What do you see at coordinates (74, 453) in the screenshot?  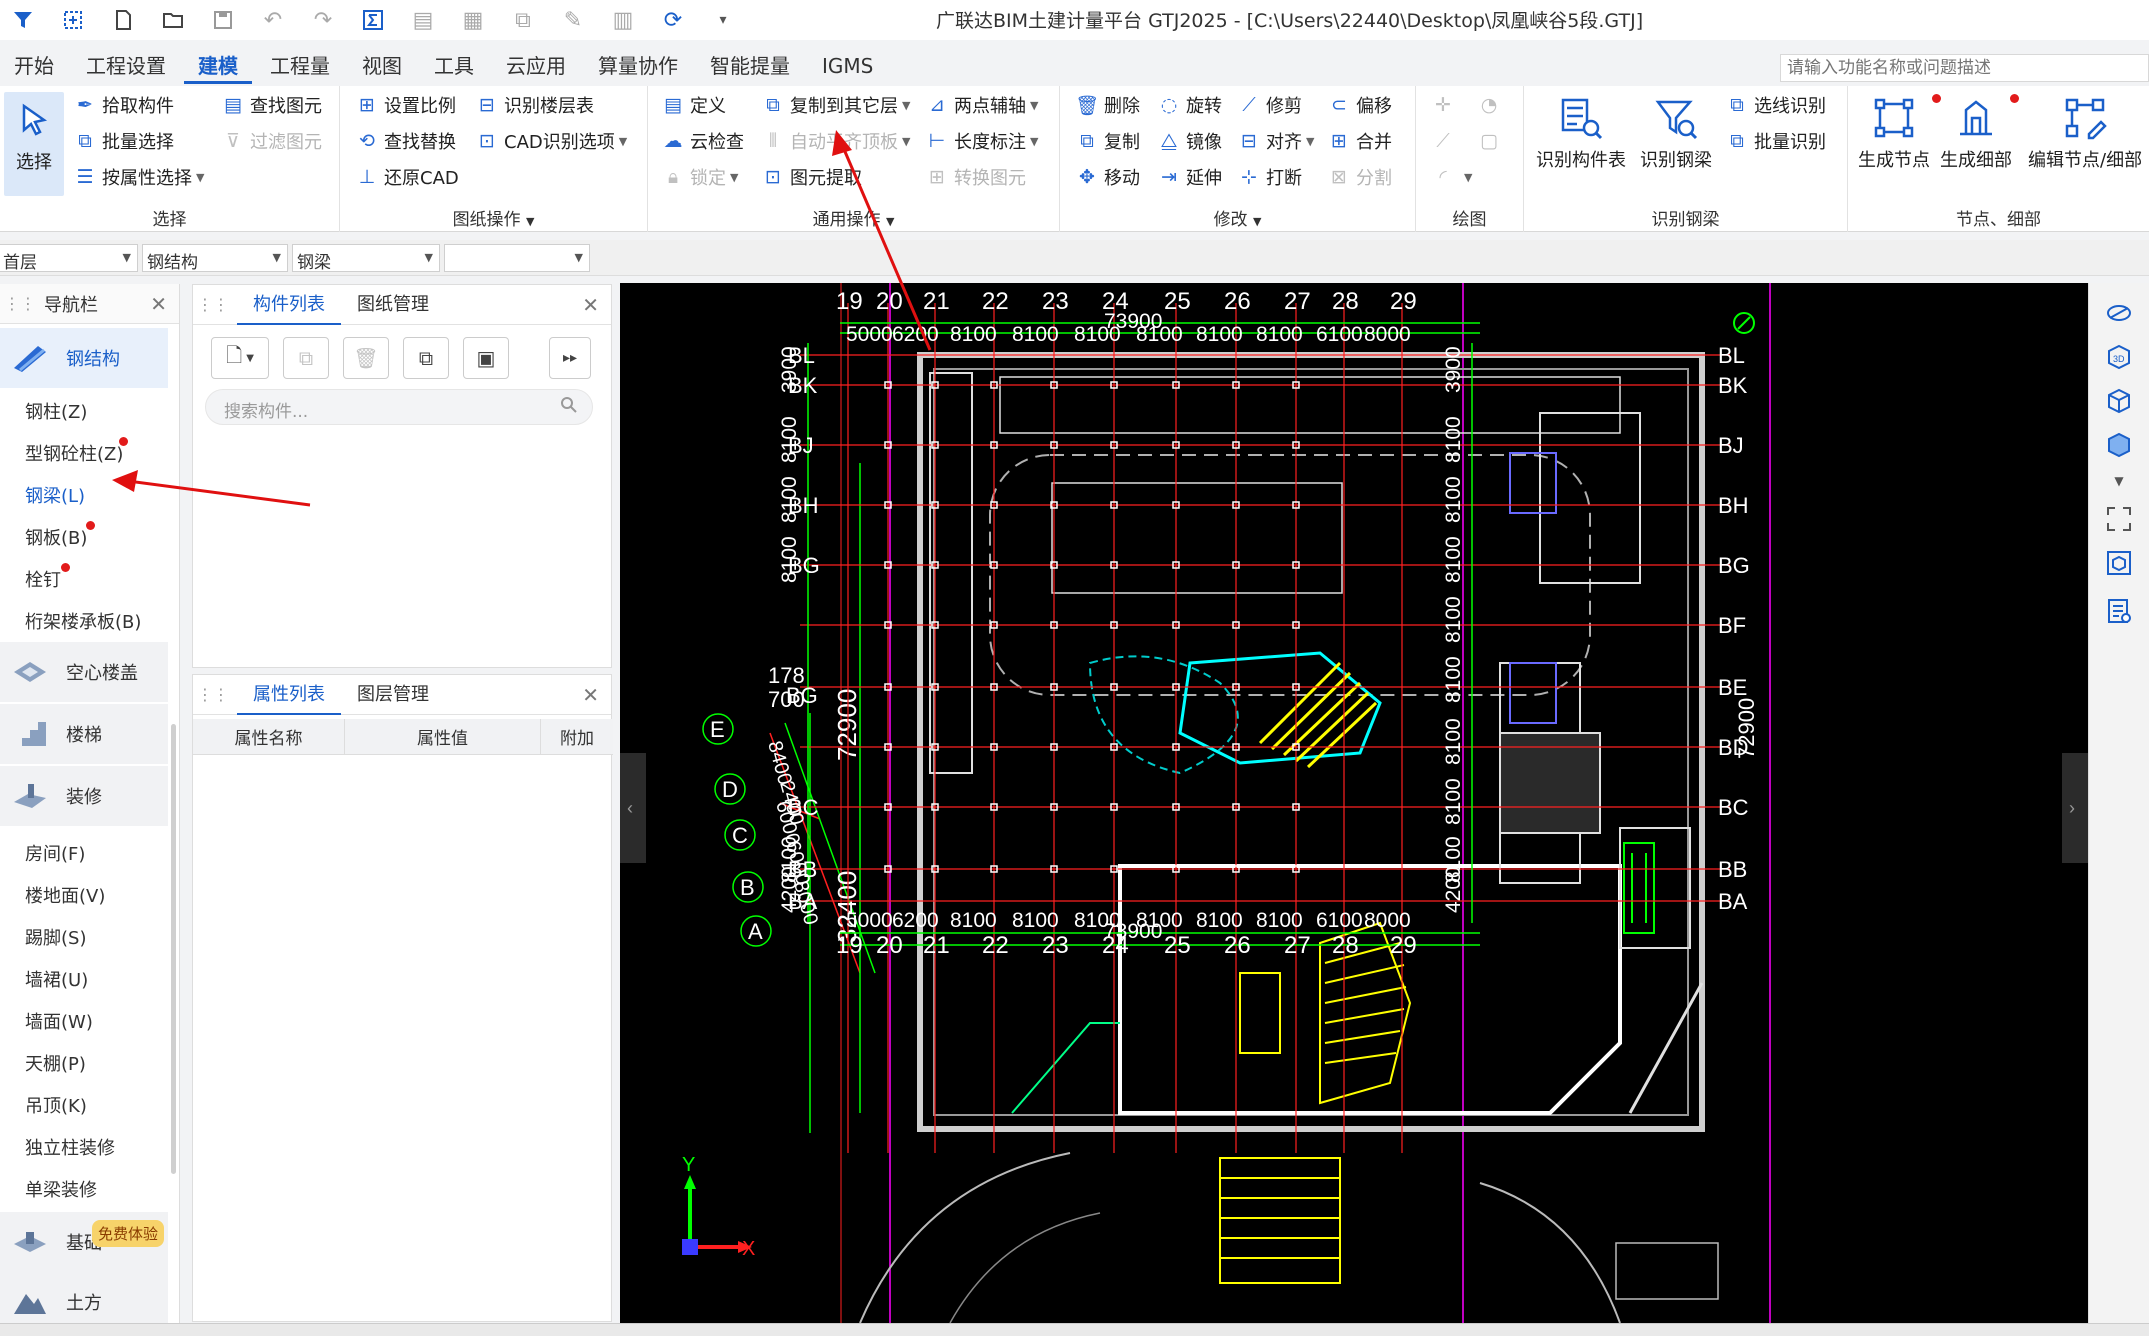 I see `nav-item-src-column: 型钢砼柱(Z)` at bounding box center [74, 453].